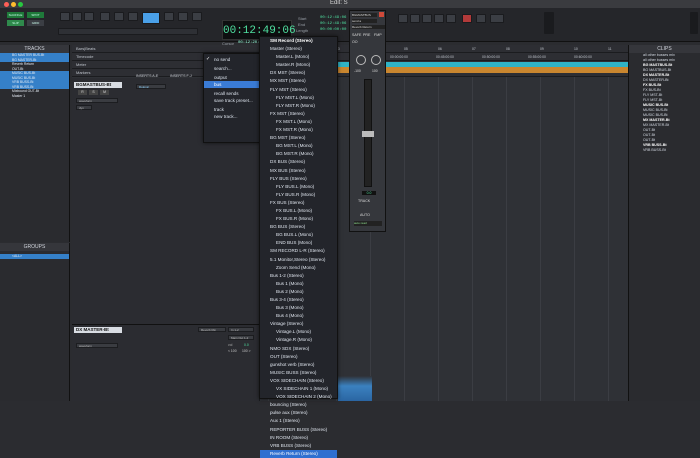 This screenshot has height=458, width=700. I want to click on send-slot-reverb: Reverb Rtn, so click(212, 329).